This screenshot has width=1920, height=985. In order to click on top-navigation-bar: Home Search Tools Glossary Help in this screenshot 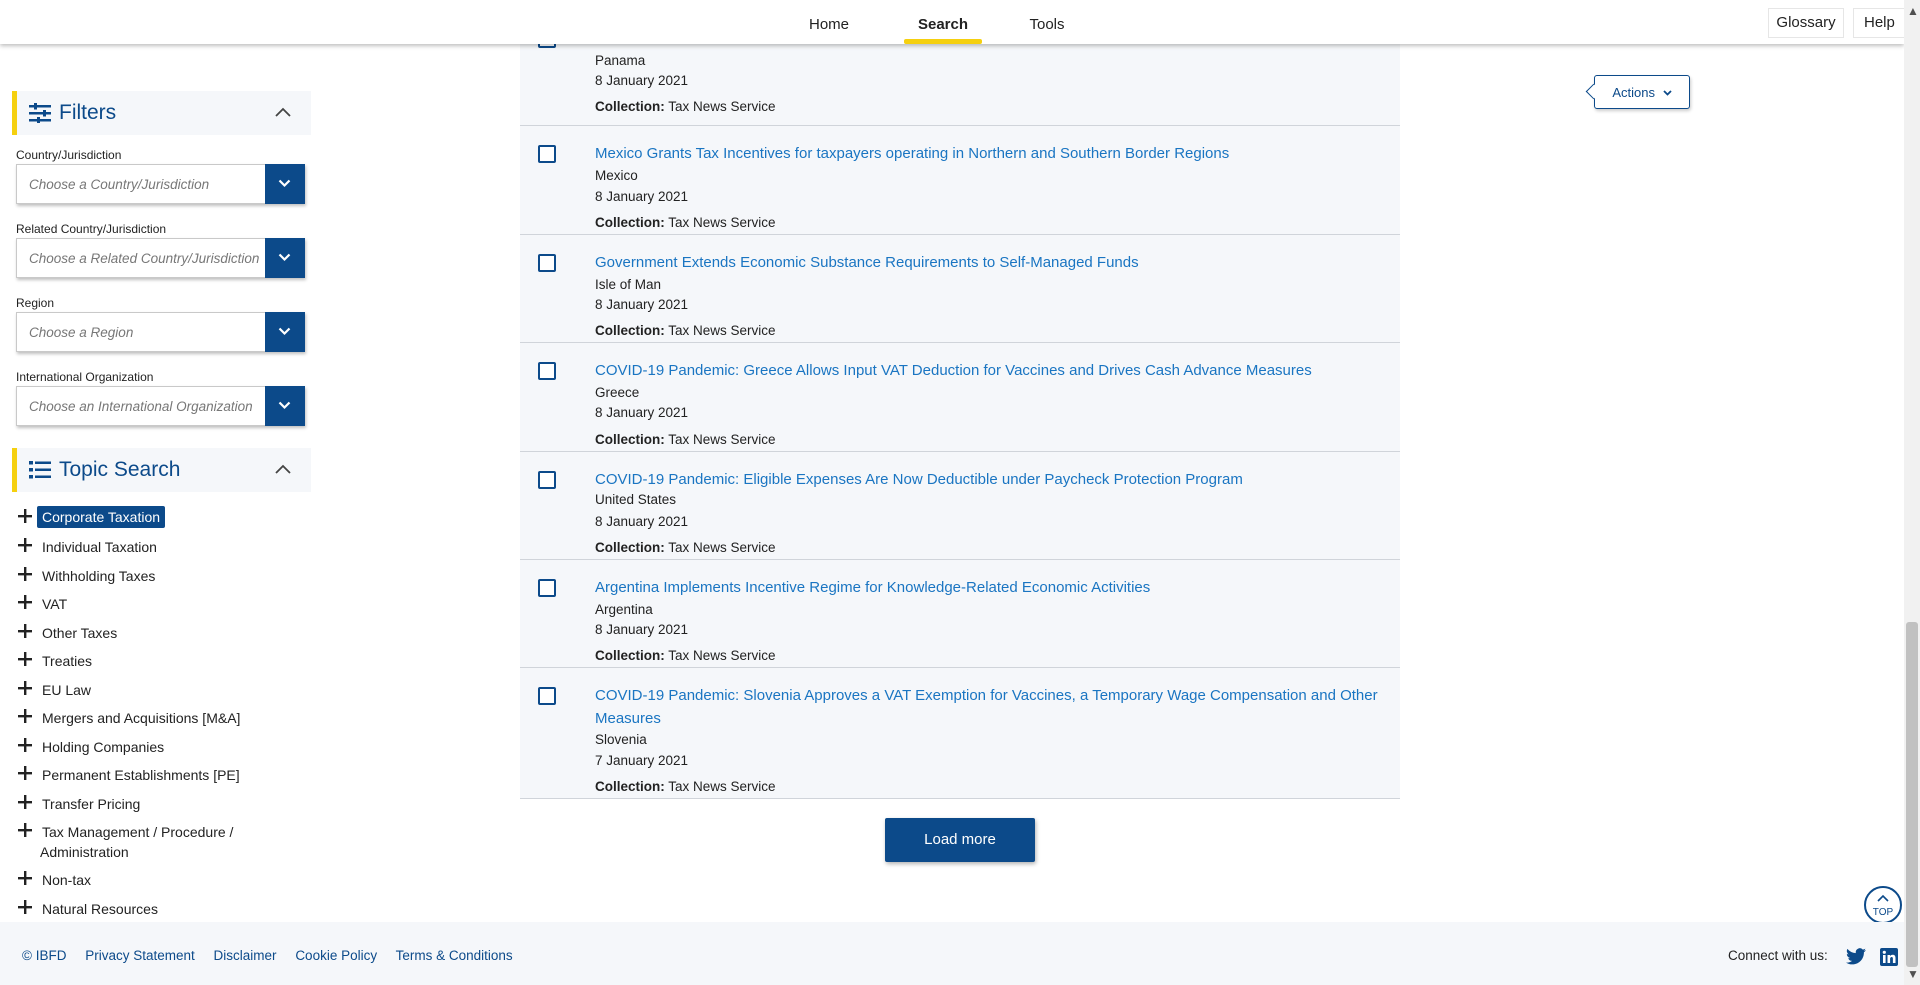, I will do `click(959, 22)`.